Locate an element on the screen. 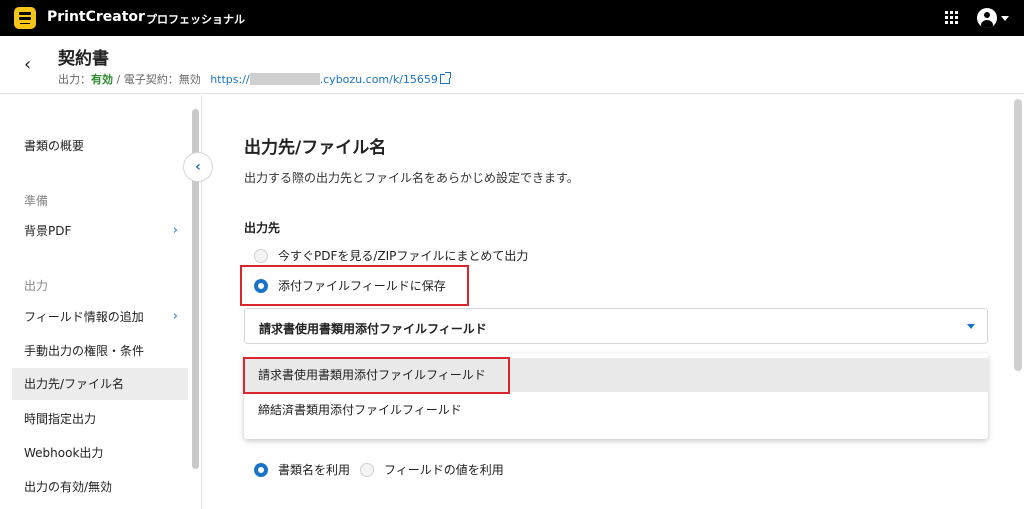 The height and width of the screenshot is (509, 1024). sidebar-item-label: 手動出力の権限・条件 is located at coordinates (84, 351).